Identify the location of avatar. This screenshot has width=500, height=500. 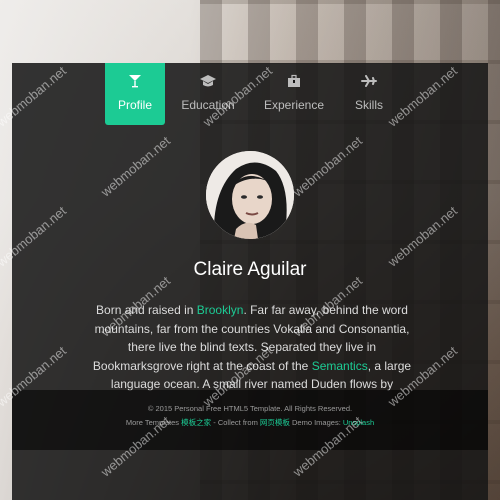
(250, 195).